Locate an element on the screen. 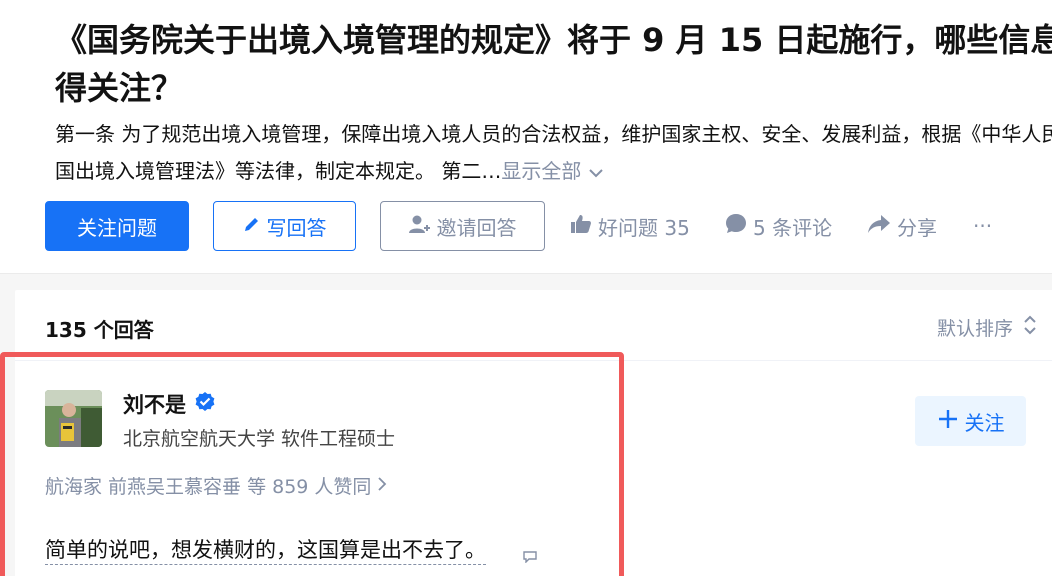 This screenshot has width=1052, height=576. pencil-icon is located at coordinates (252, 226).